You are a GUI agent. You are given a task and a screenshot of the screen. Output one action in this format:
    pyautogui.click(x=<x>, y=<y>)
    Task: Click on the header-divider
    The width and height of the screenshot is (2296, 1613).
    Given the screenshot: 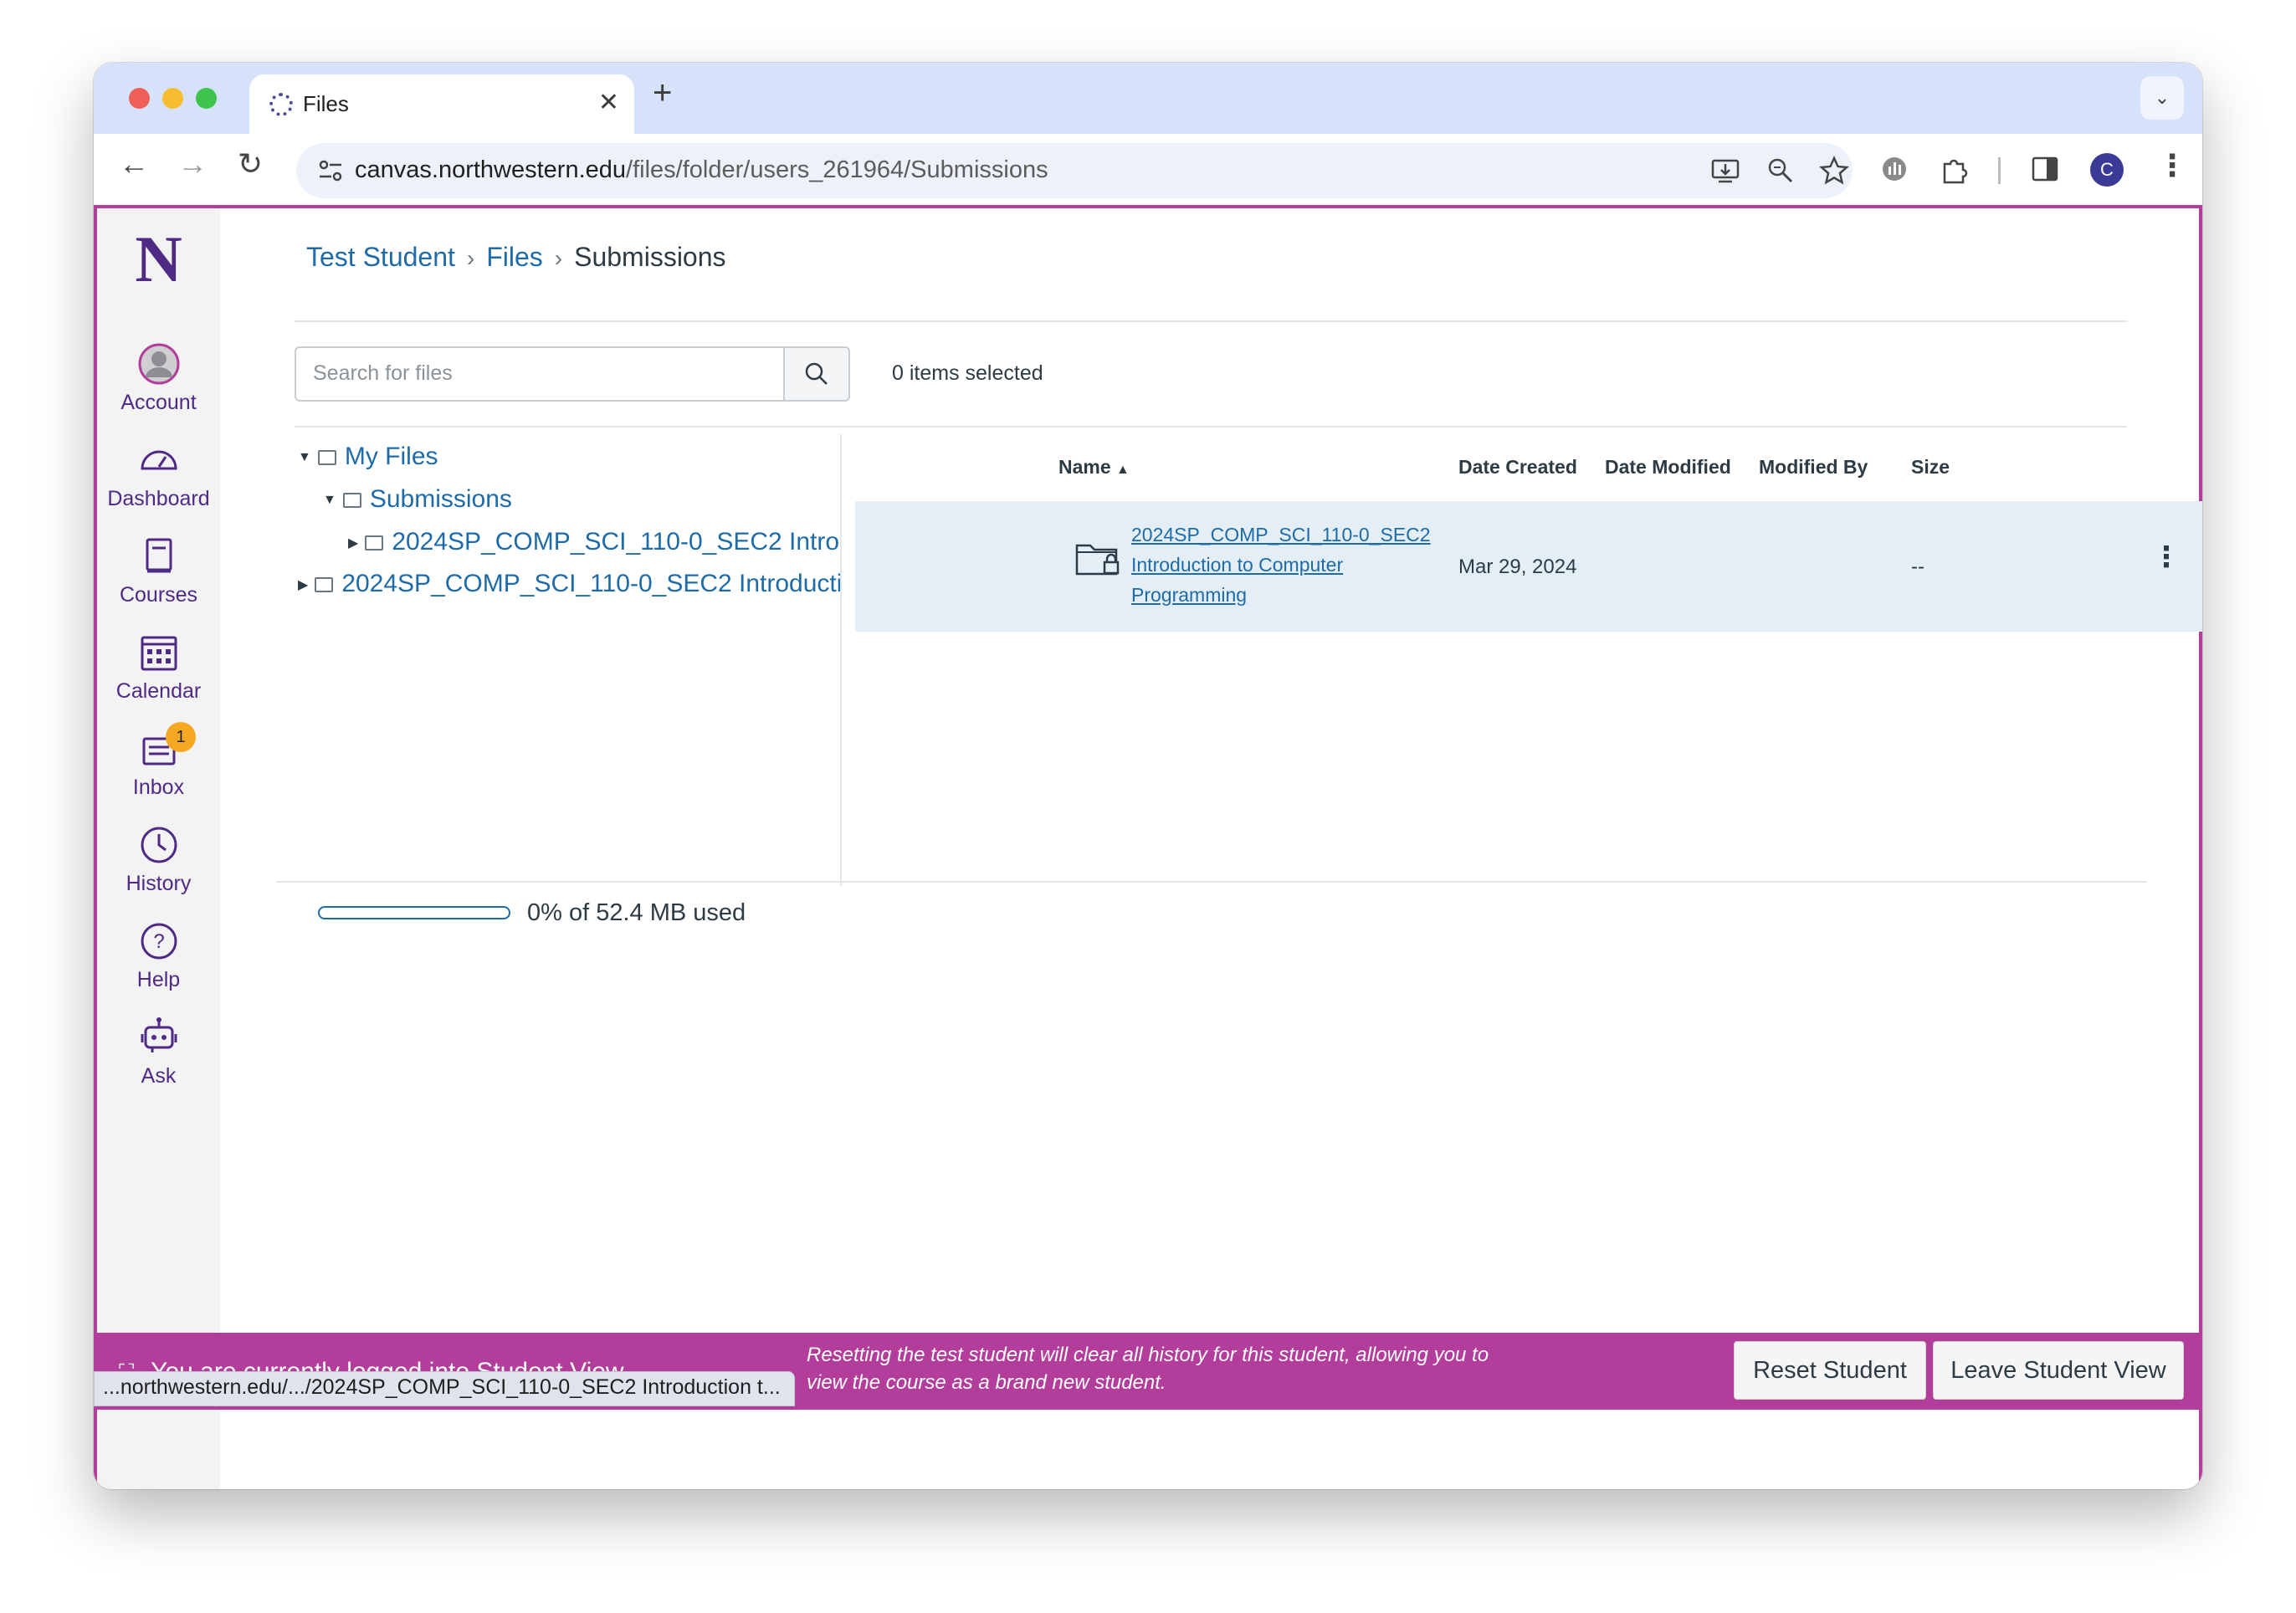 What is the action you would take?
    pyautogui.click(x=1211, y=321)
    